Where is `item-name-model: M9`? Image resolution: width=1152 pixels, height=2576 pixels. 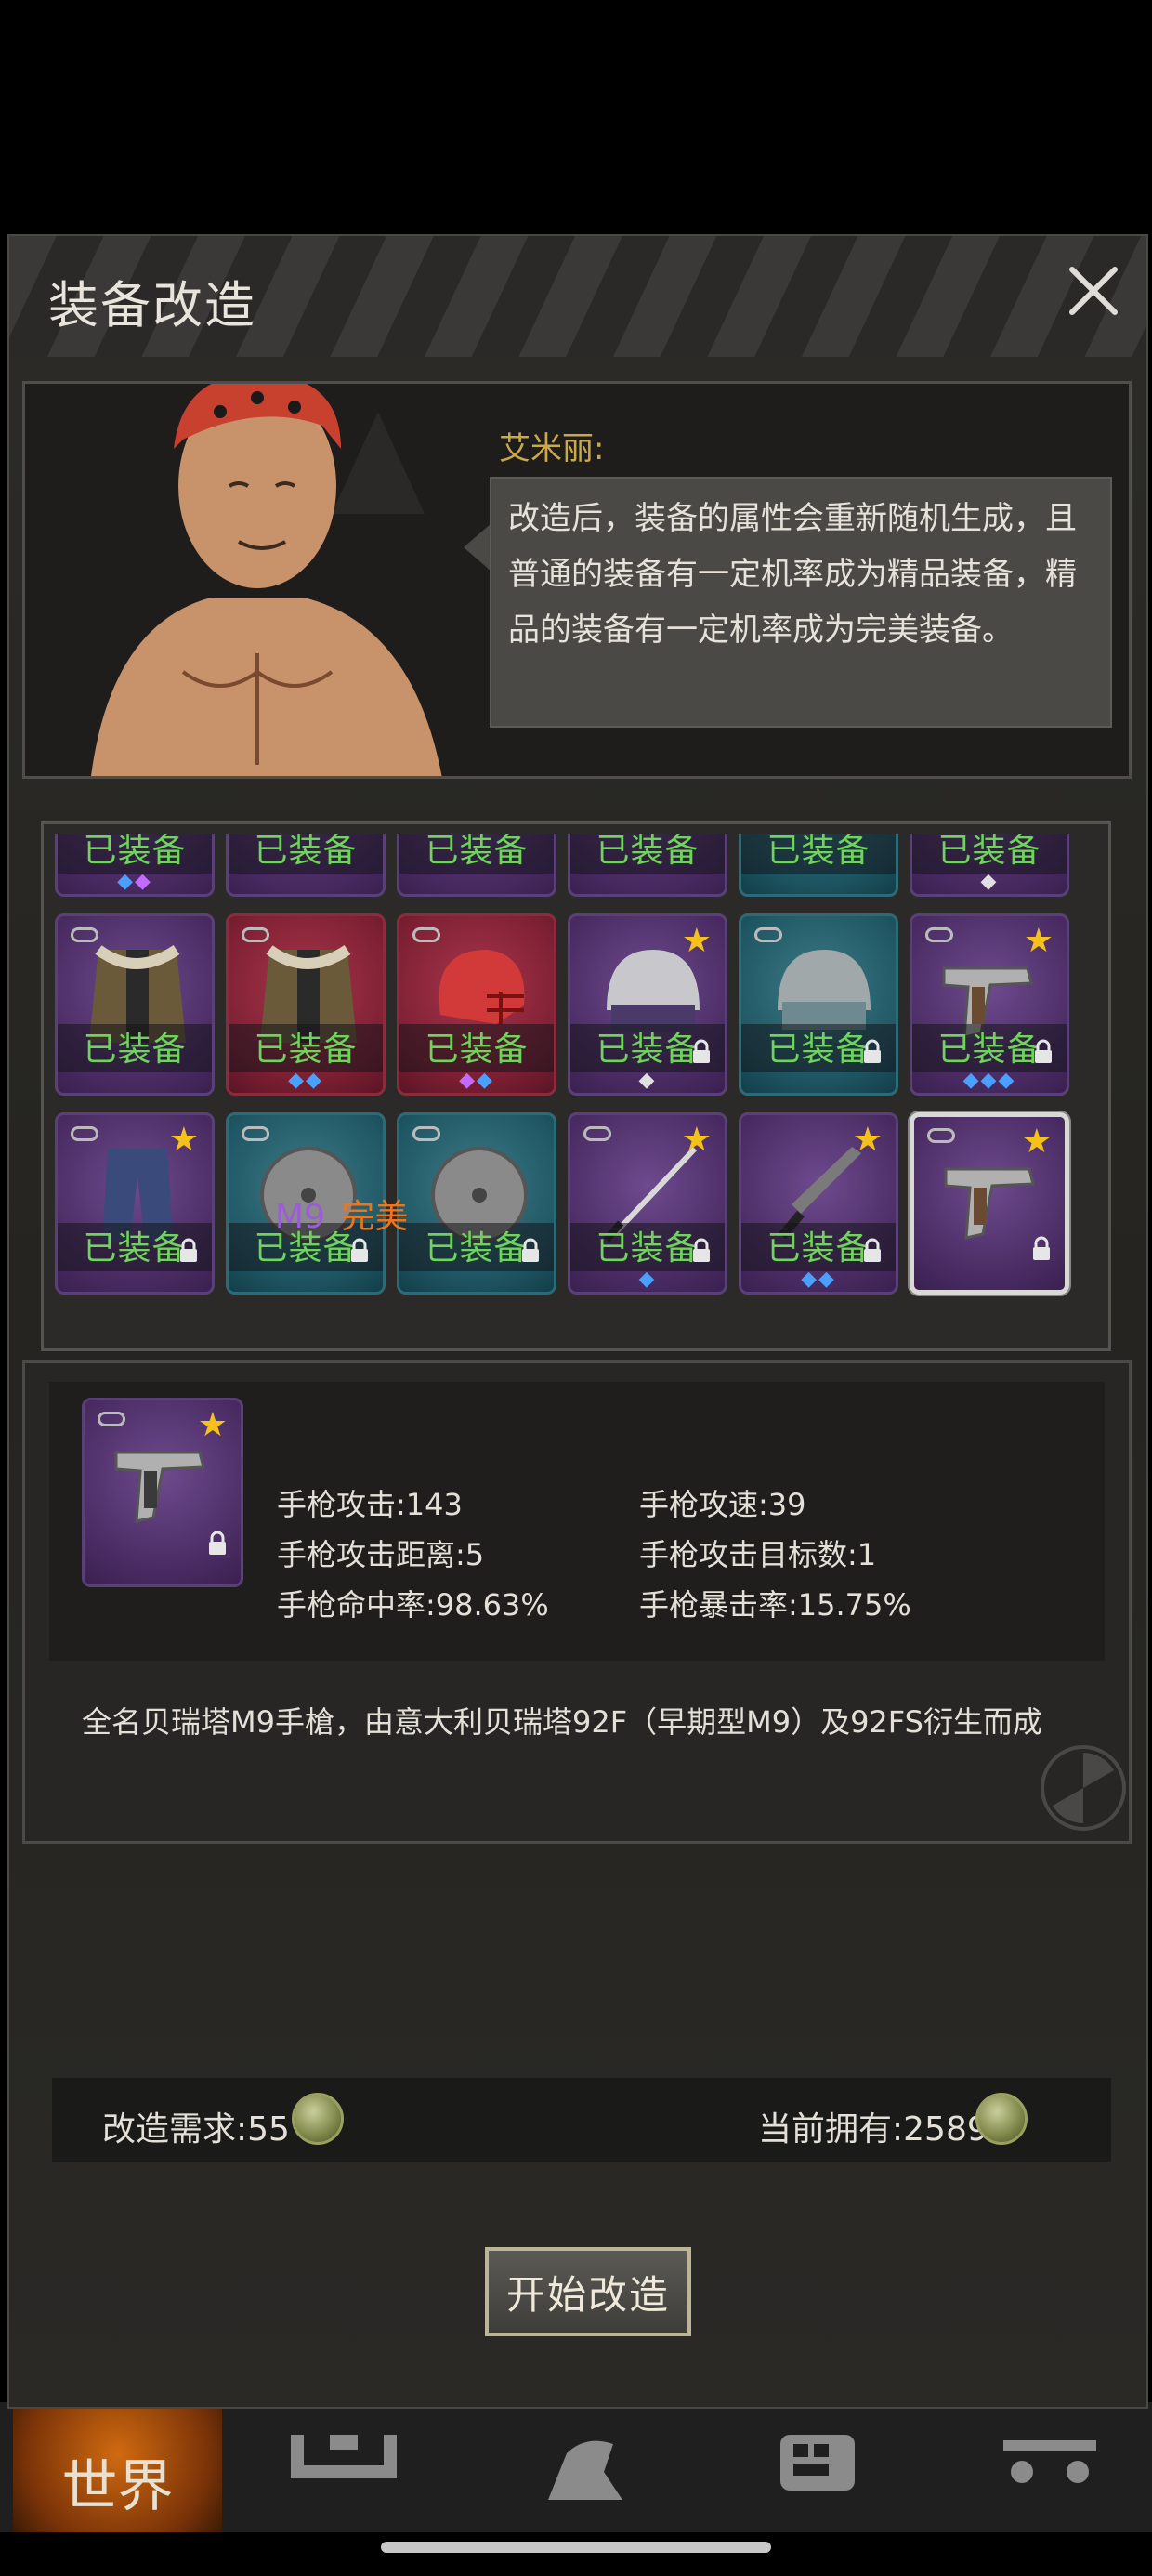
item-name-model: M9 is located at coordinates (300, 1217).